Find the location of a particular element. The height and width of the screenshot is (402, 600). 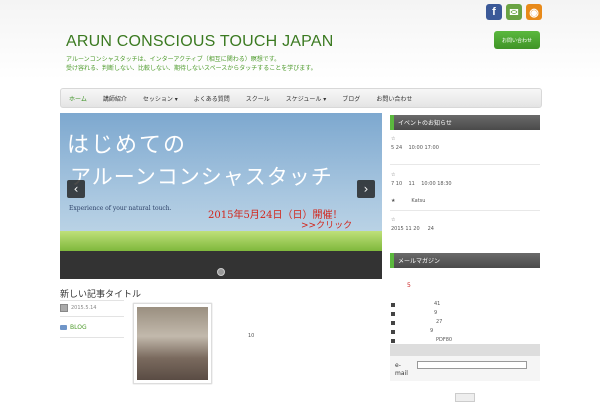

slider-dot is located at coordinates (221, 272).